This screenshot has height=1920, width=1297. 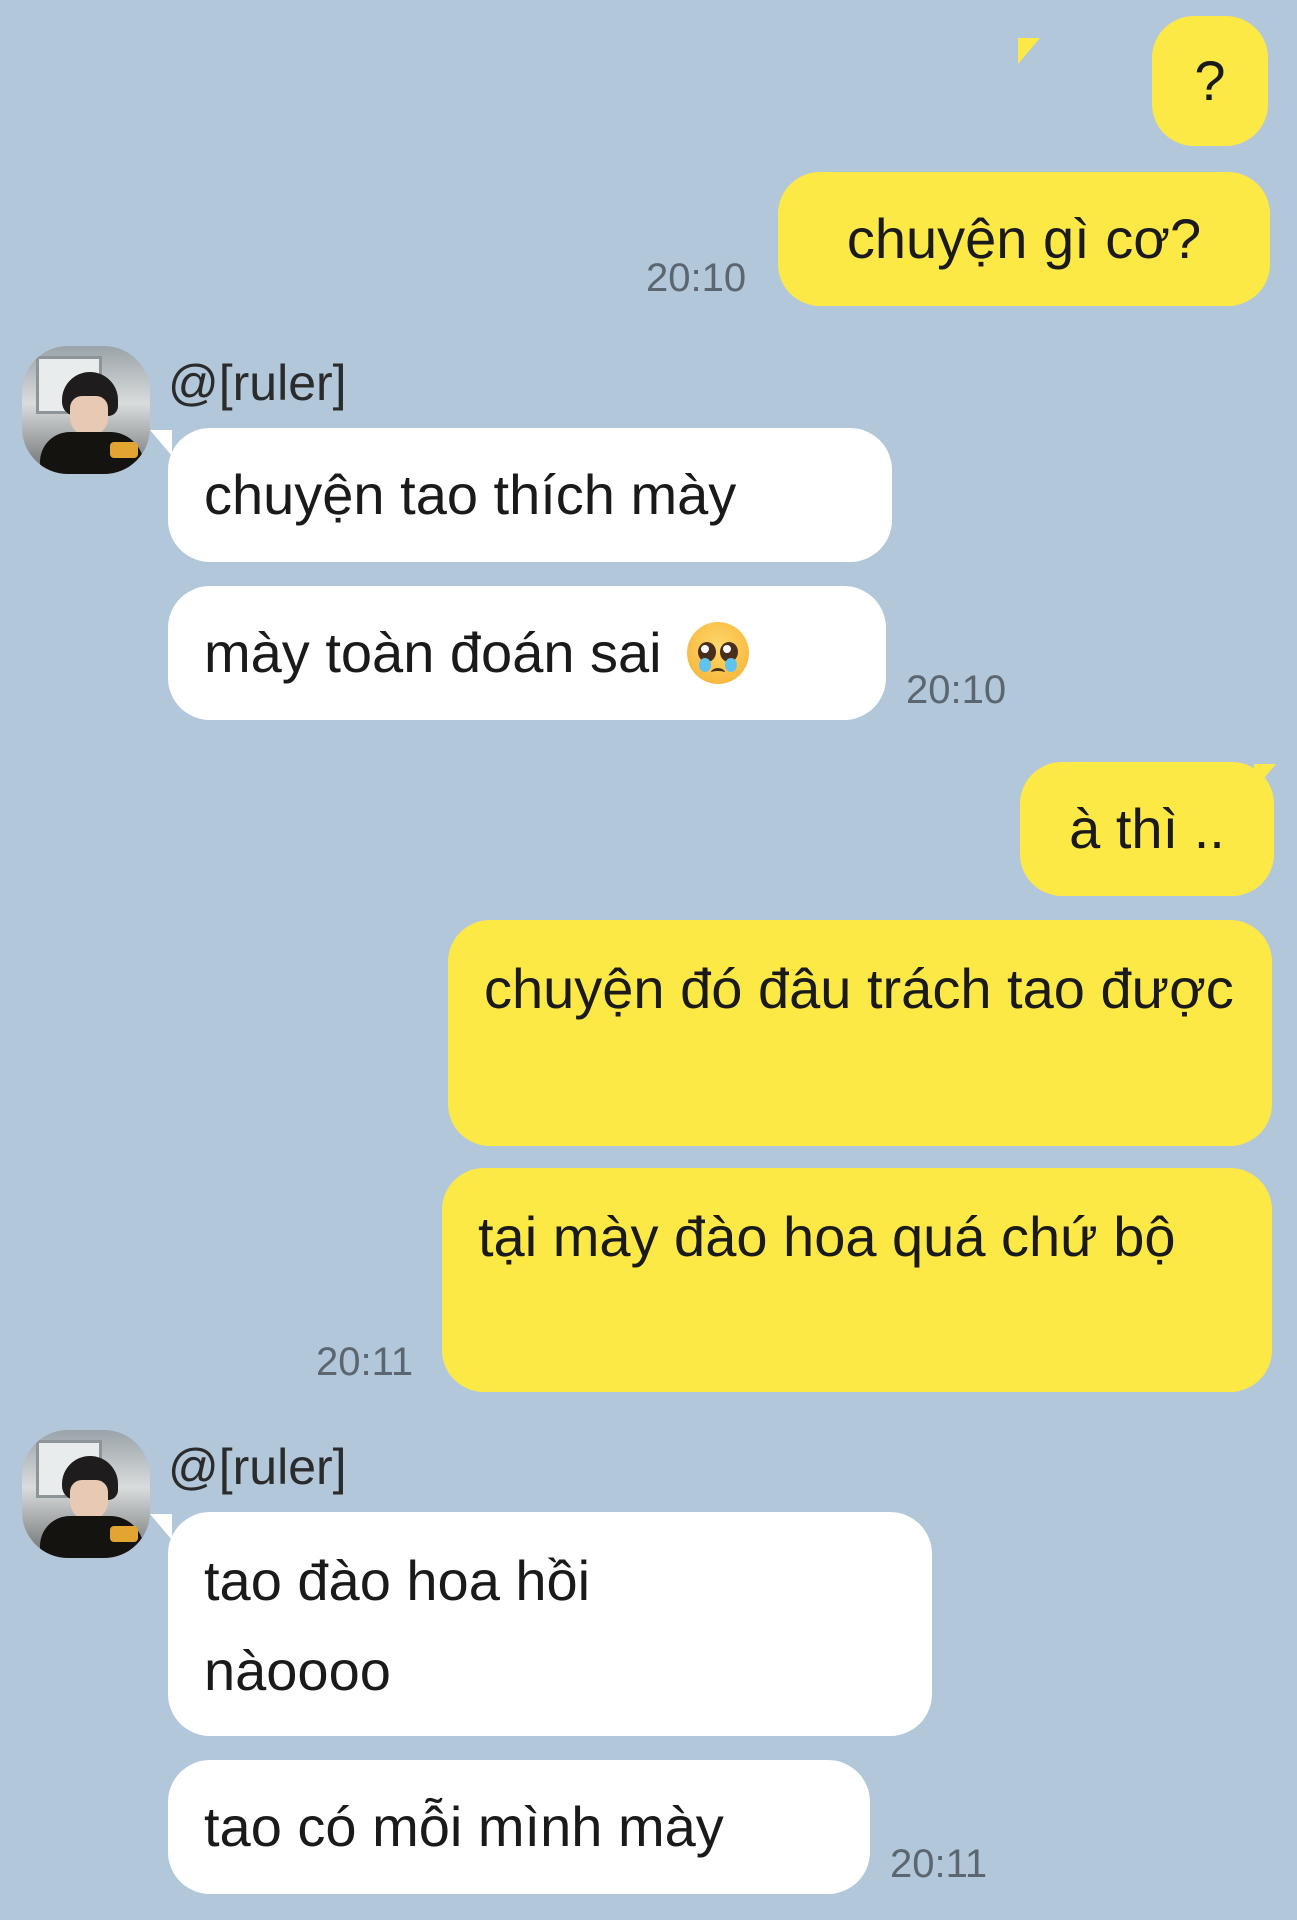 I want to click on message-bubble-incoming: tao đào hoa hồi nàoooo, so click(x=550, y=1624).